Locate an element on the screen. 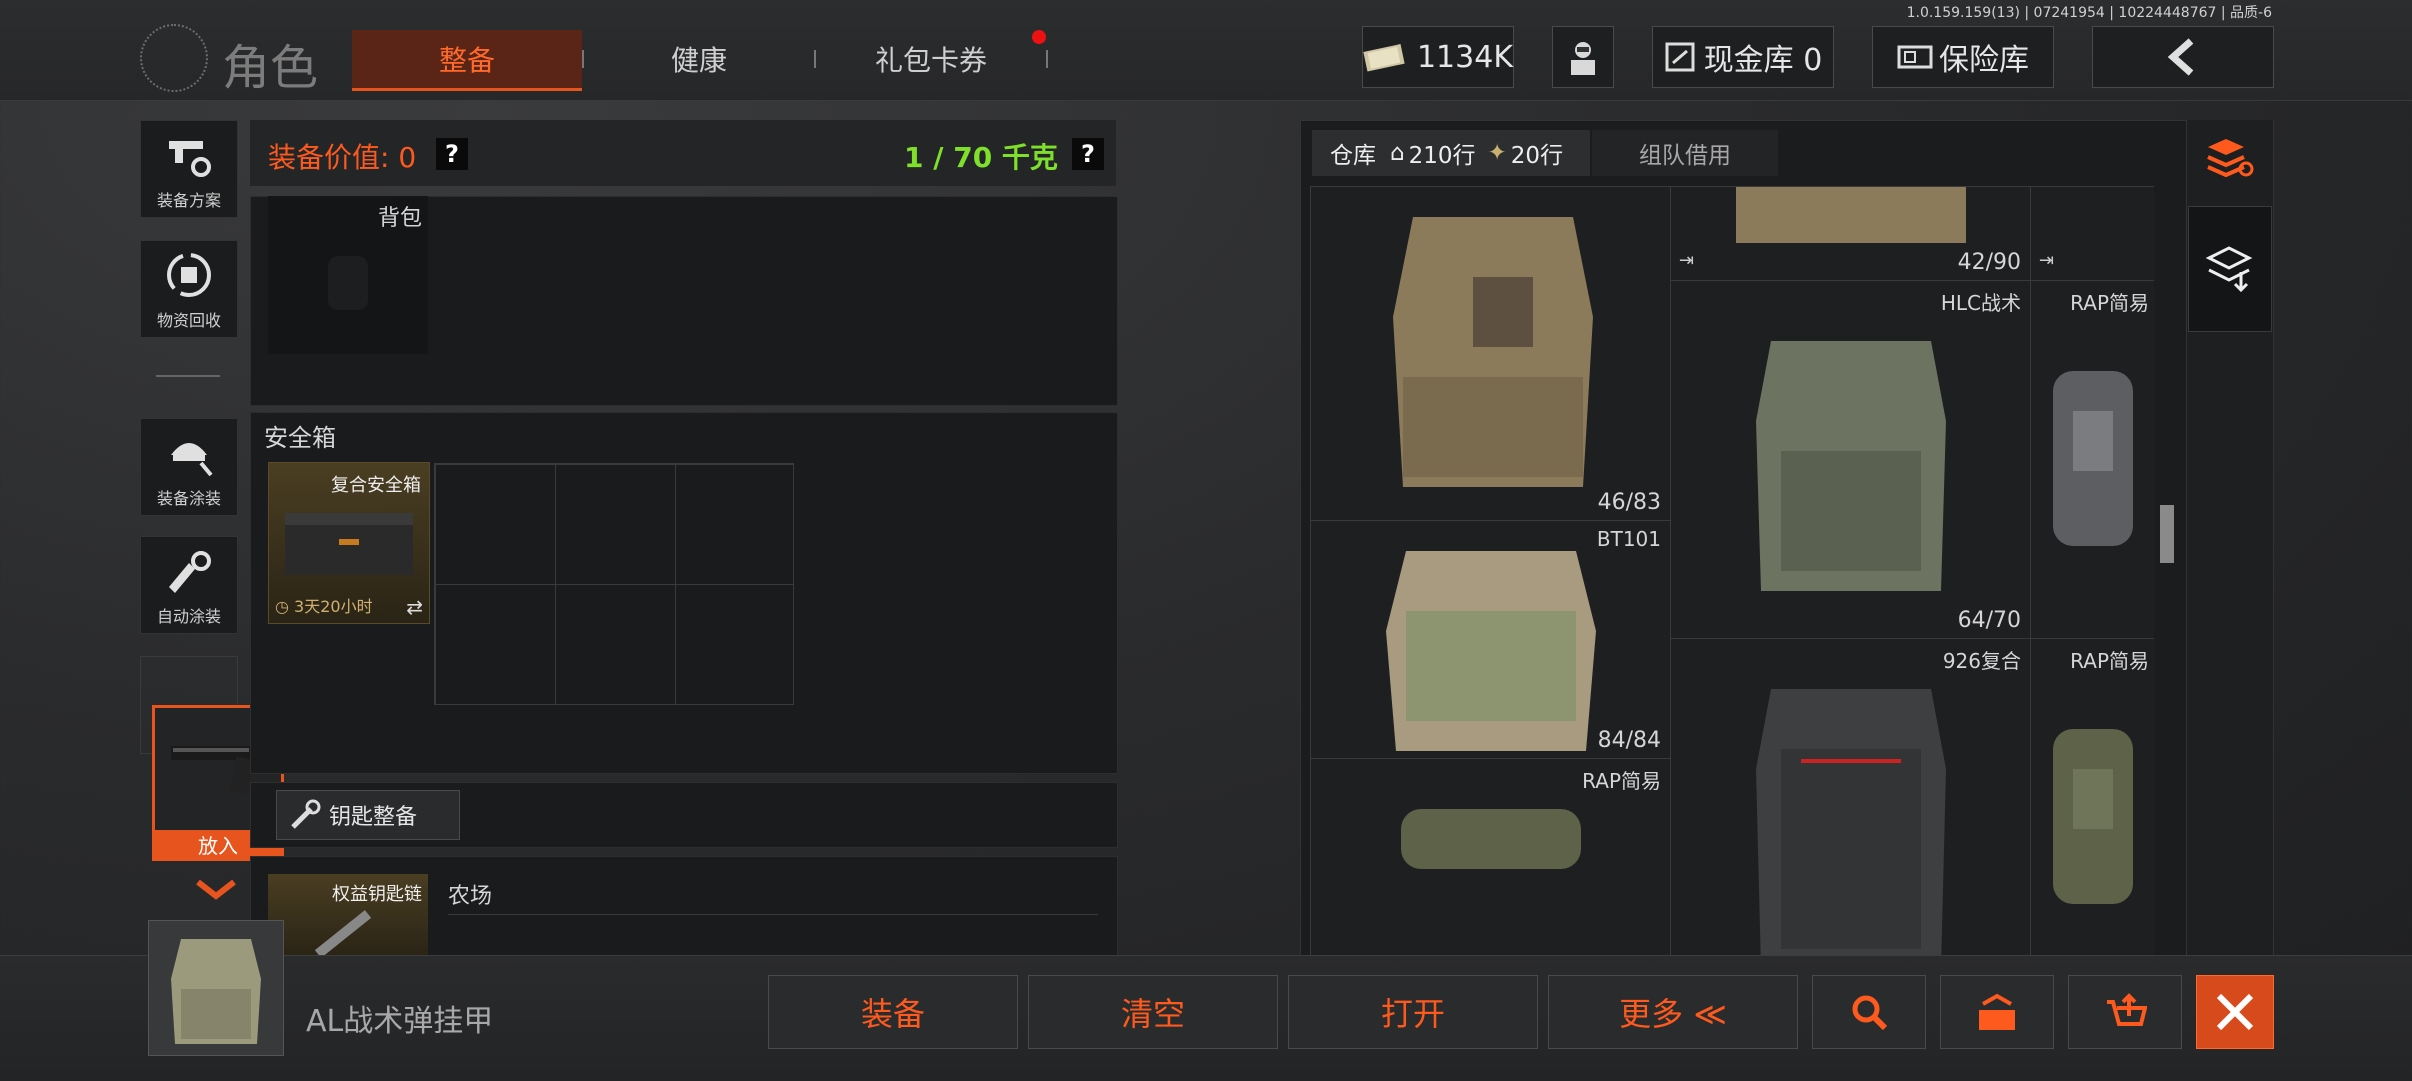  olive-plate-carrier-image is located at coordinates (1851, 466).